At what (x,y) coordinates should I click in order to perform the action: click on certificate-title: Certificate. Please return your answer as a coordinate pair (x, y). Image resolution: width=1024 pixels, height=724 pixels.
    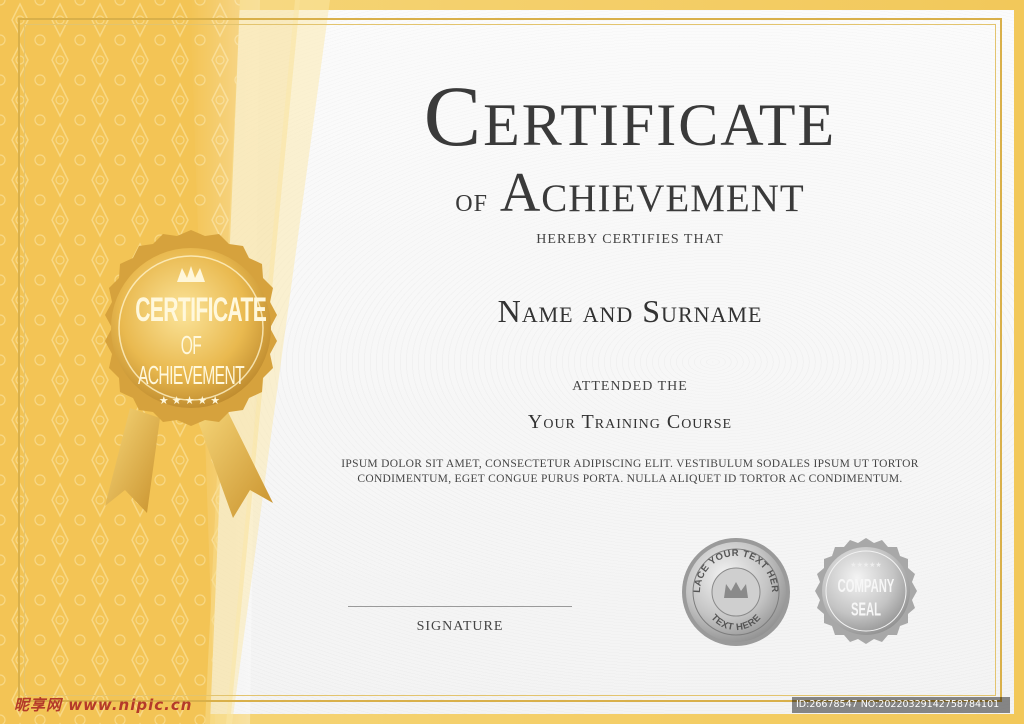
    Looking at the image, I should click on (630, 116).